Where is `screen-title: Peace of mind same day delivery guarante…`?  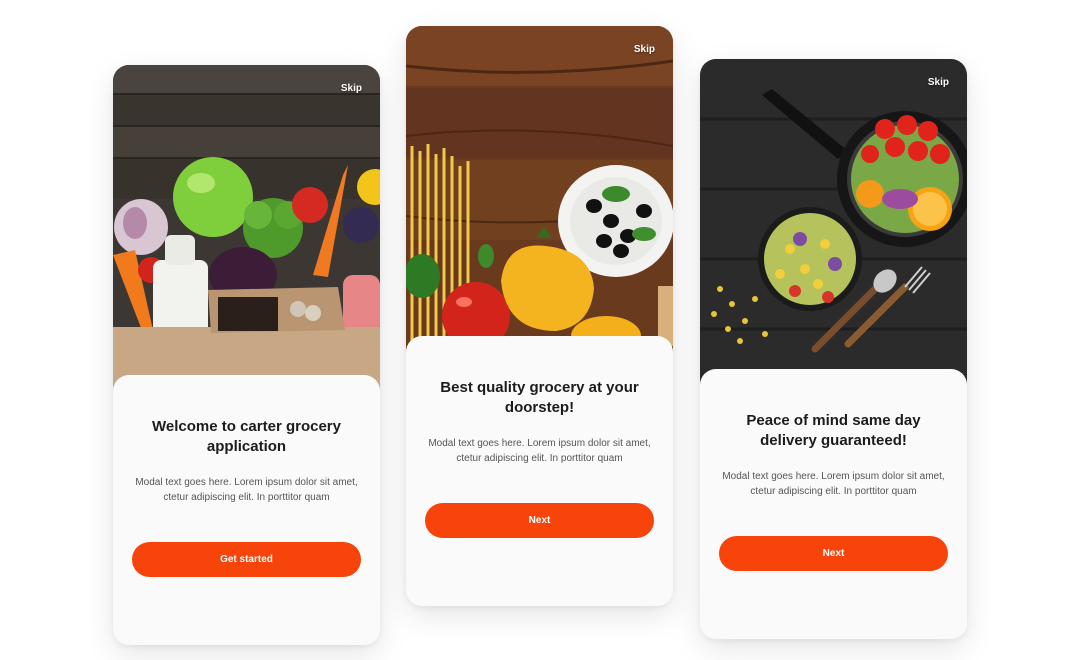 screen-title: Peace of mind same day delivery guarante… is located at coordinates (833, 430).